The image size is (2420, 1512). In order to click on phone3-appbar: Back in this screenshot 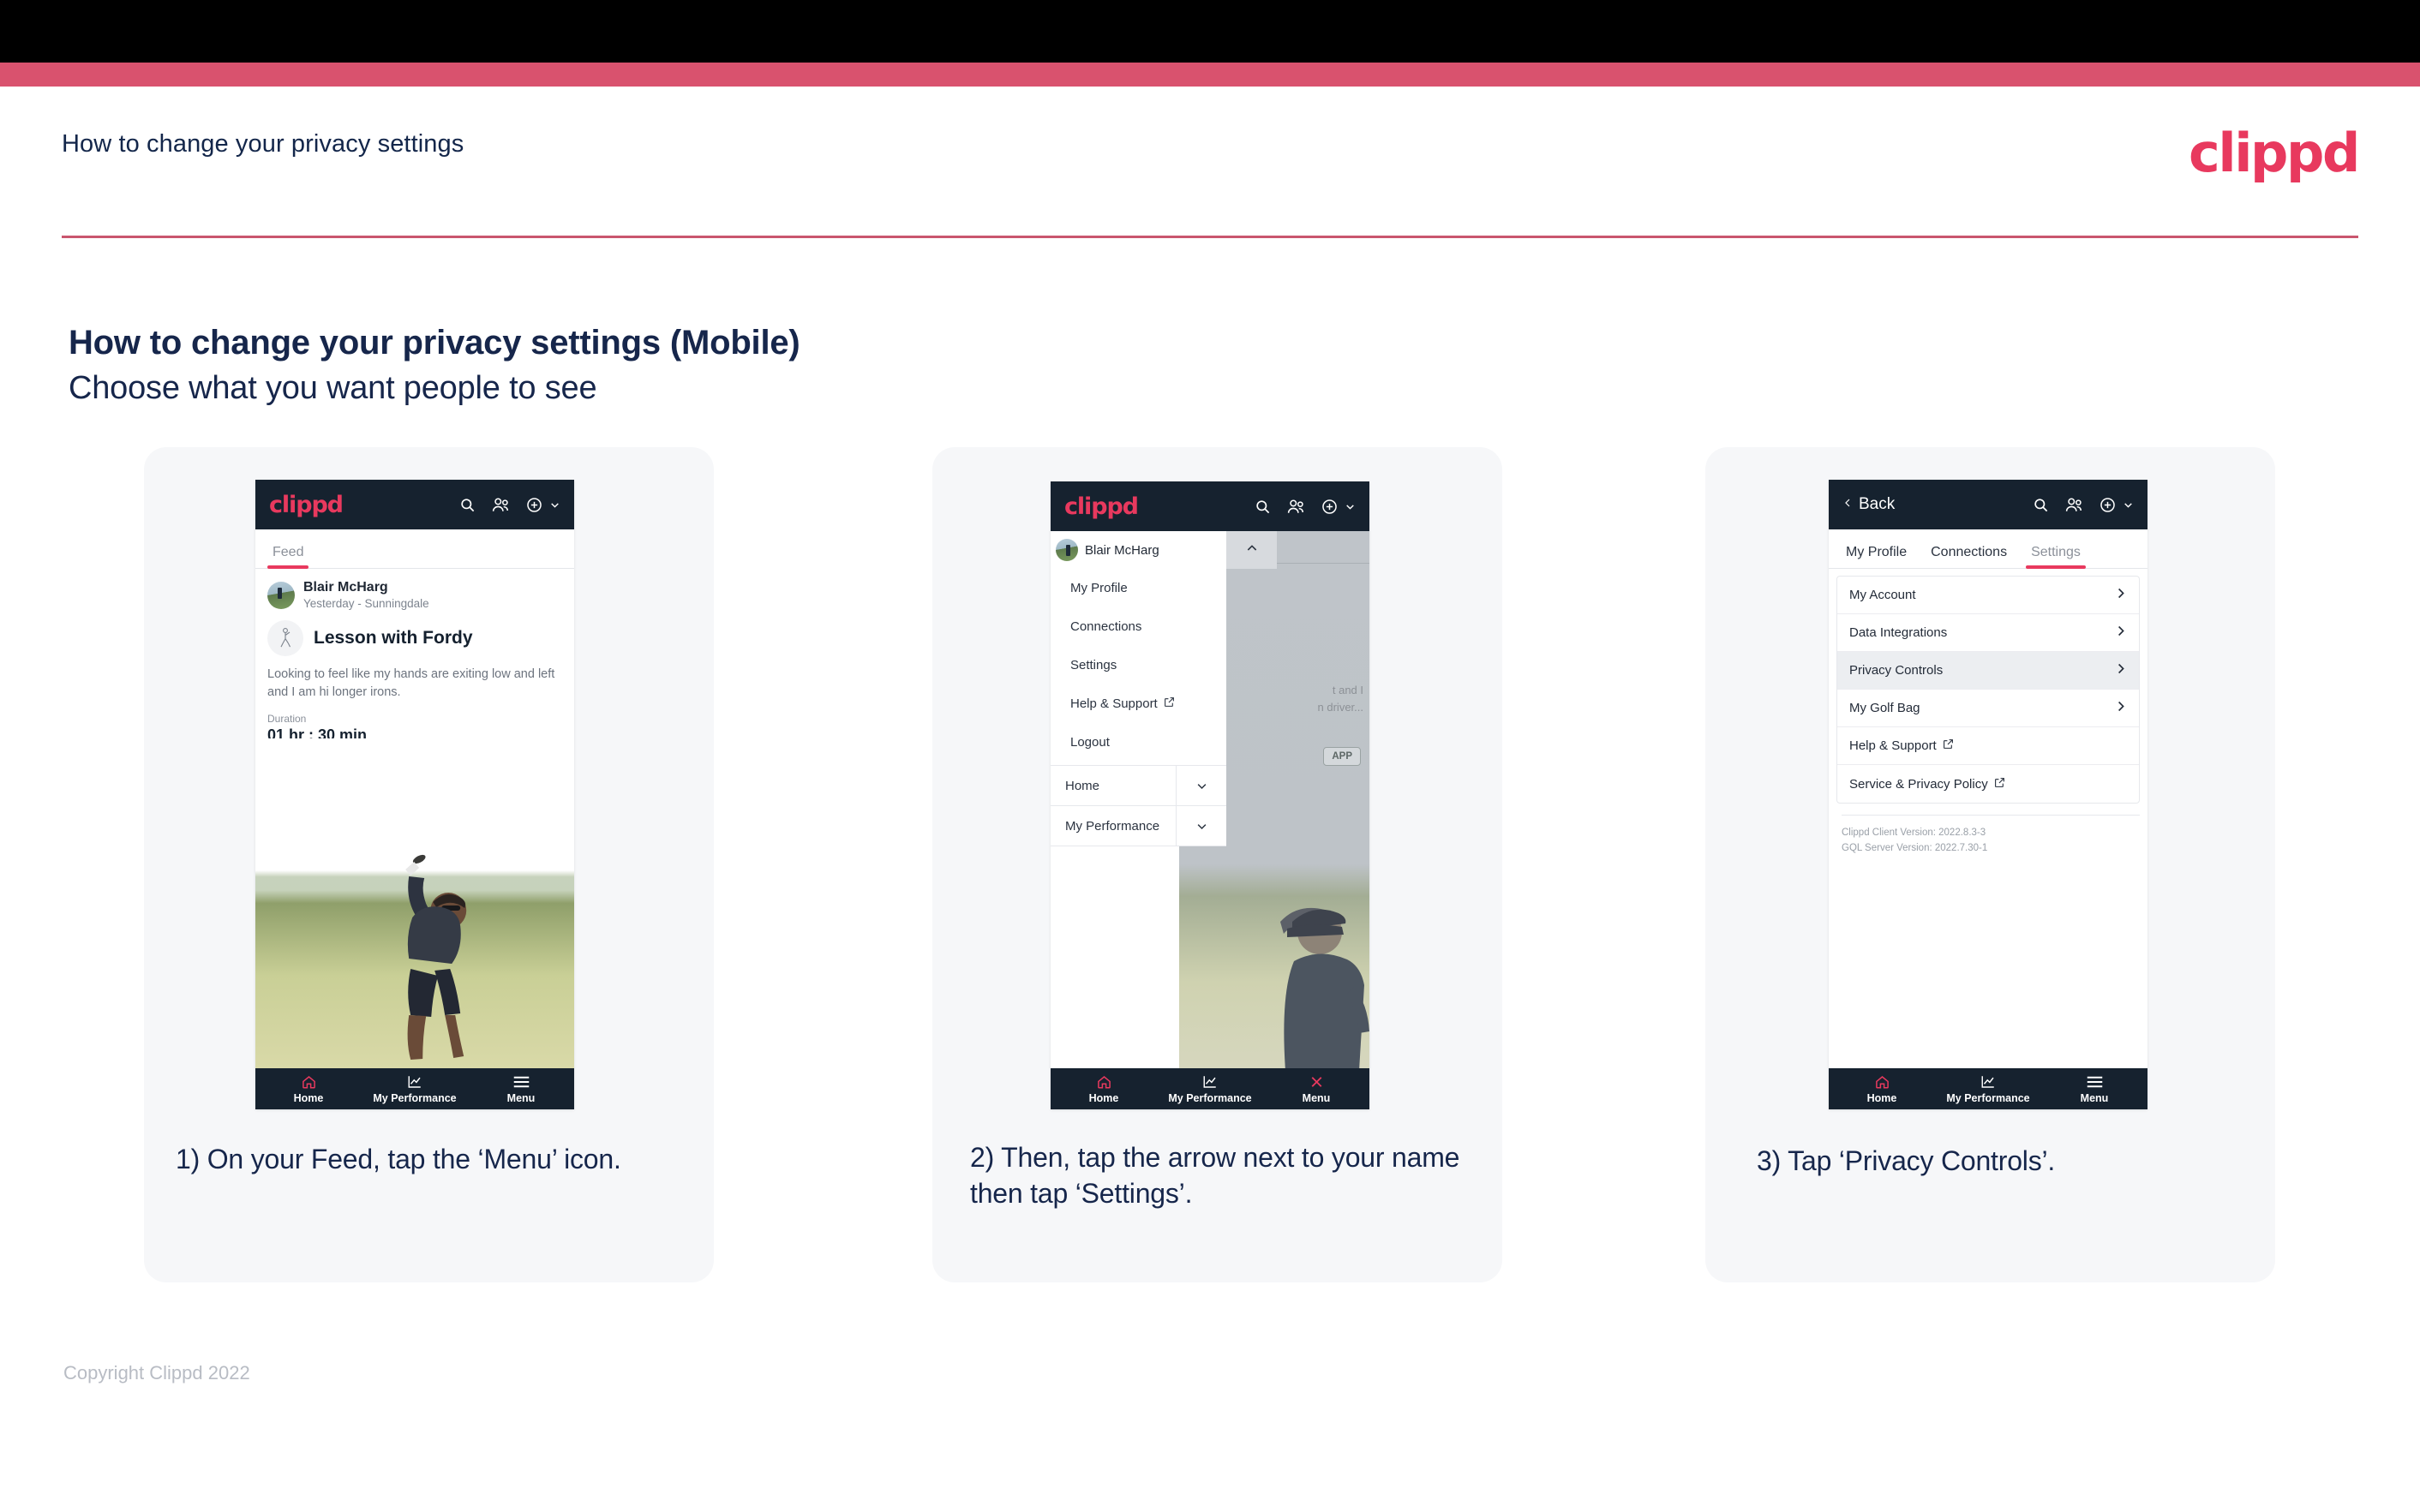, I will do `click(1988, 504)`.